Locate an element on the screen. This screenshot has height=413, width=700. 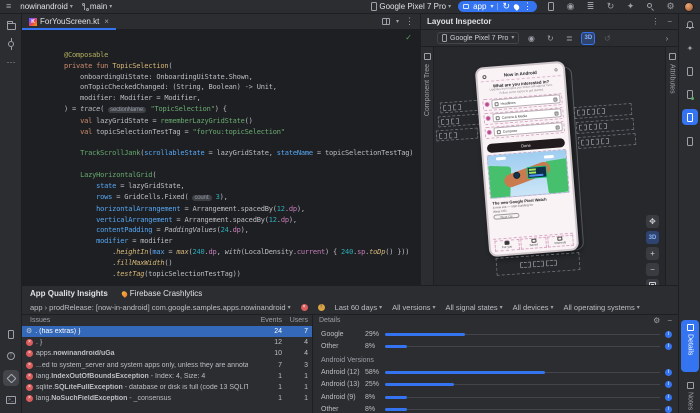
issues-column-header: Issues is located at coordinates (40, 320).